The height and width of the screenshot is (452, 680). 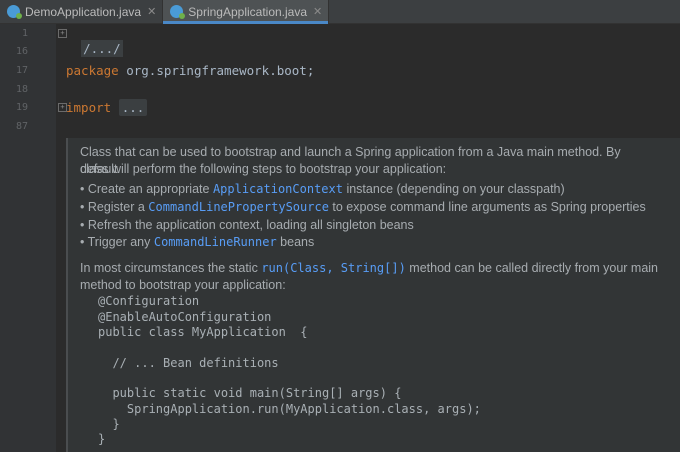 What do you see at coordinates (250, 393) in the screenshot?
I see `code-example-line: public static void main(String[] args) {` at bounding box center [250, 393].